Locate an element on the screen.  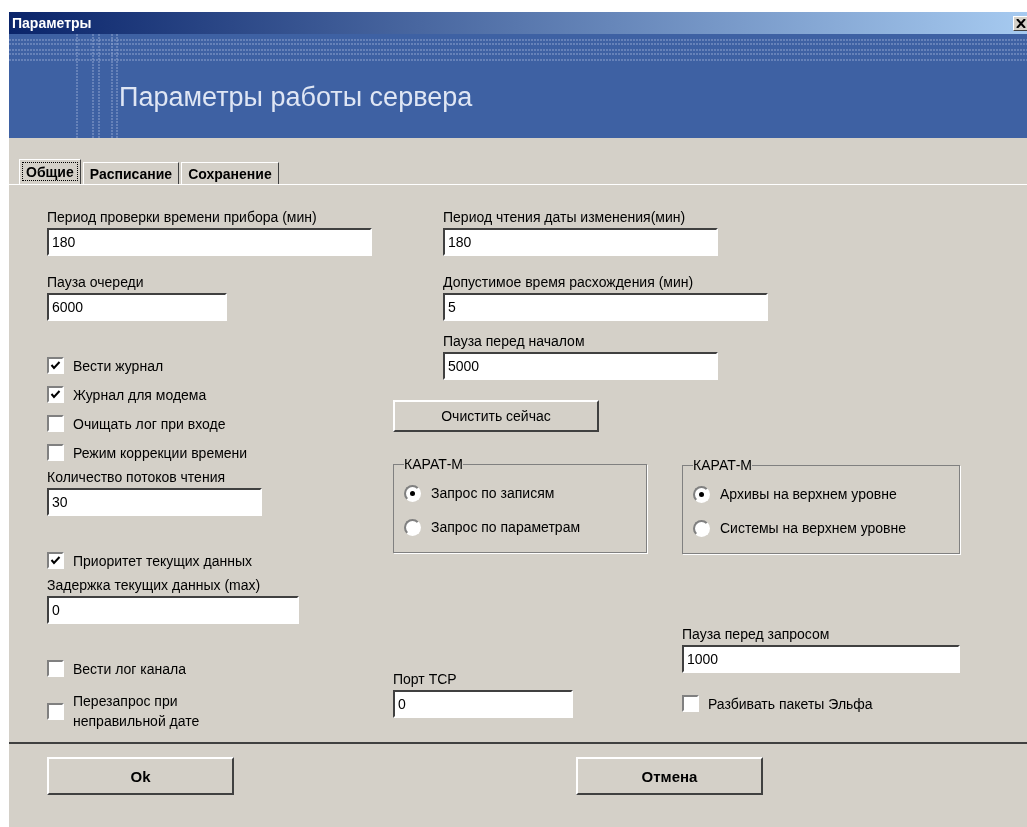
field-label: Задержка текущих данных (max) is located at coordinates (154, 585).